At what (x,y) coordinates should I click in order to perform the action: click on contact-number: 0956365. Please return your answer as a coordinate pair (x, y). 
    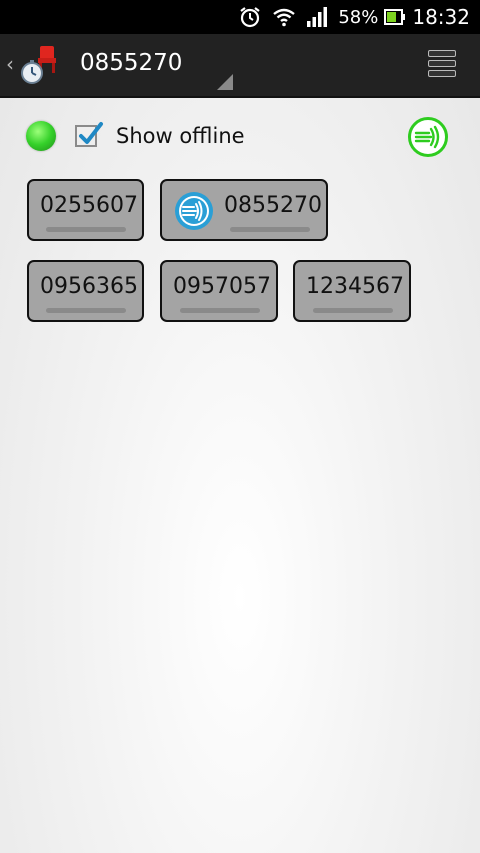
    Looking at the image, I should click on (89, 286).